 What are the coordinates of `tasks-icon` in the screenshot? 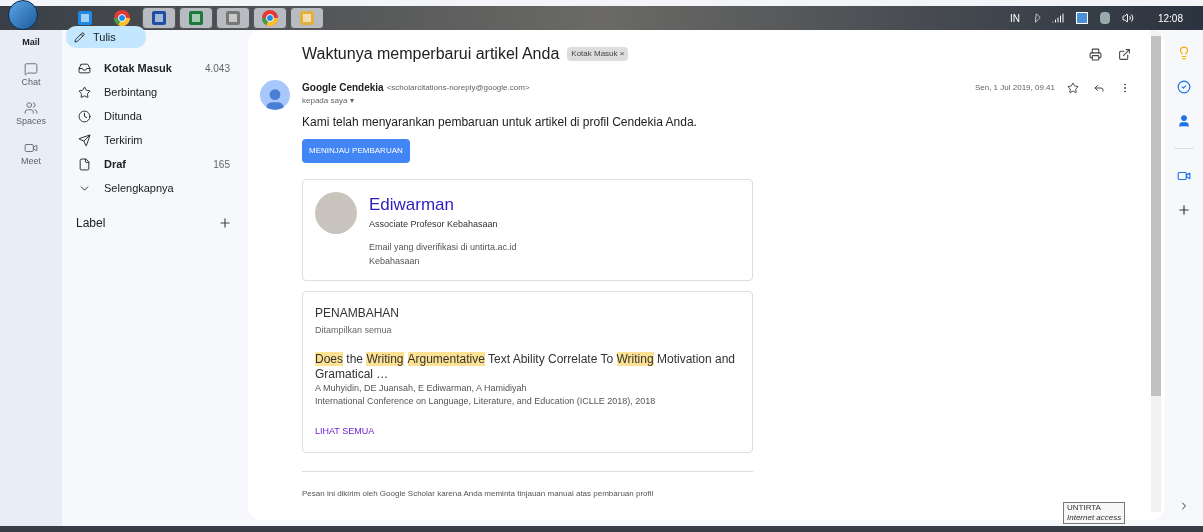 It's located at (1184, 87).